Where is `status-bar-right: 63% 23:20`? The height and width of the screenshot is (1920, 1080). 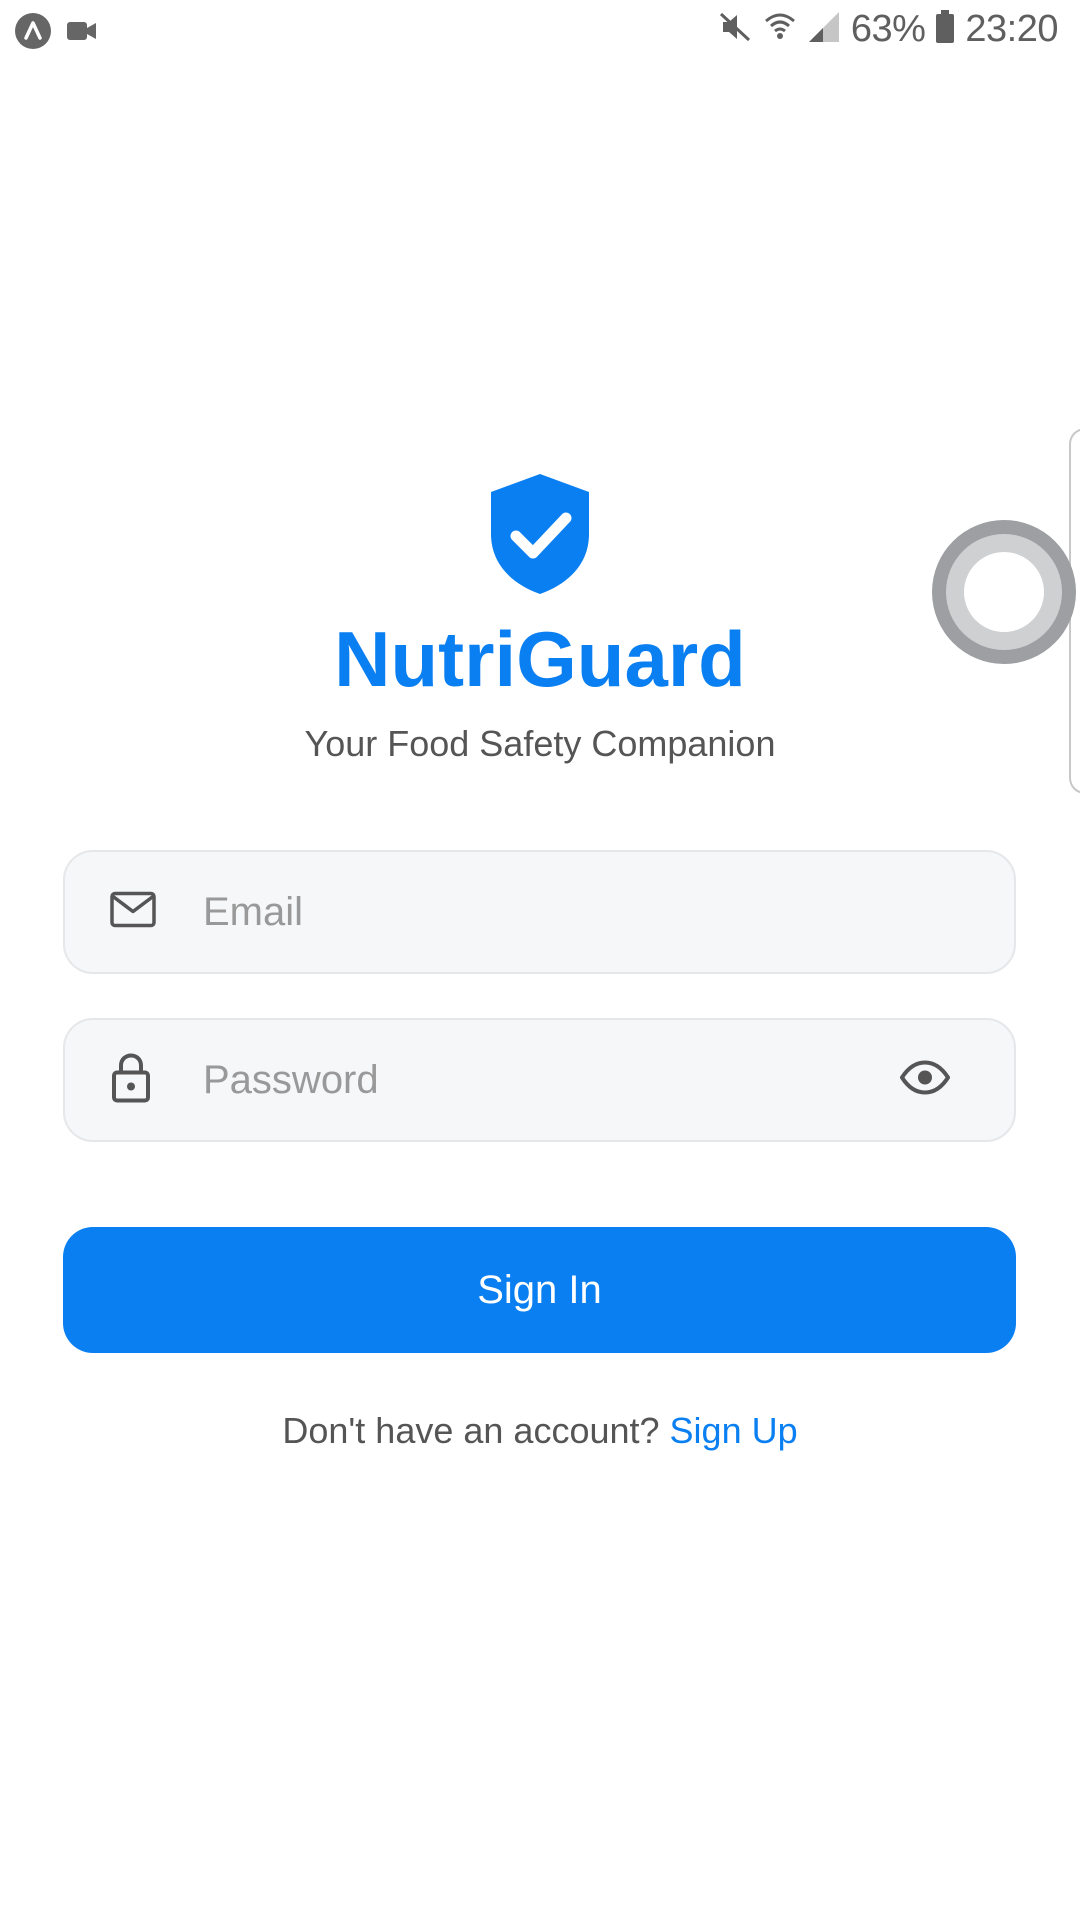
status-bar-right: 63% 23:20 is located at coordinates (887, 29).